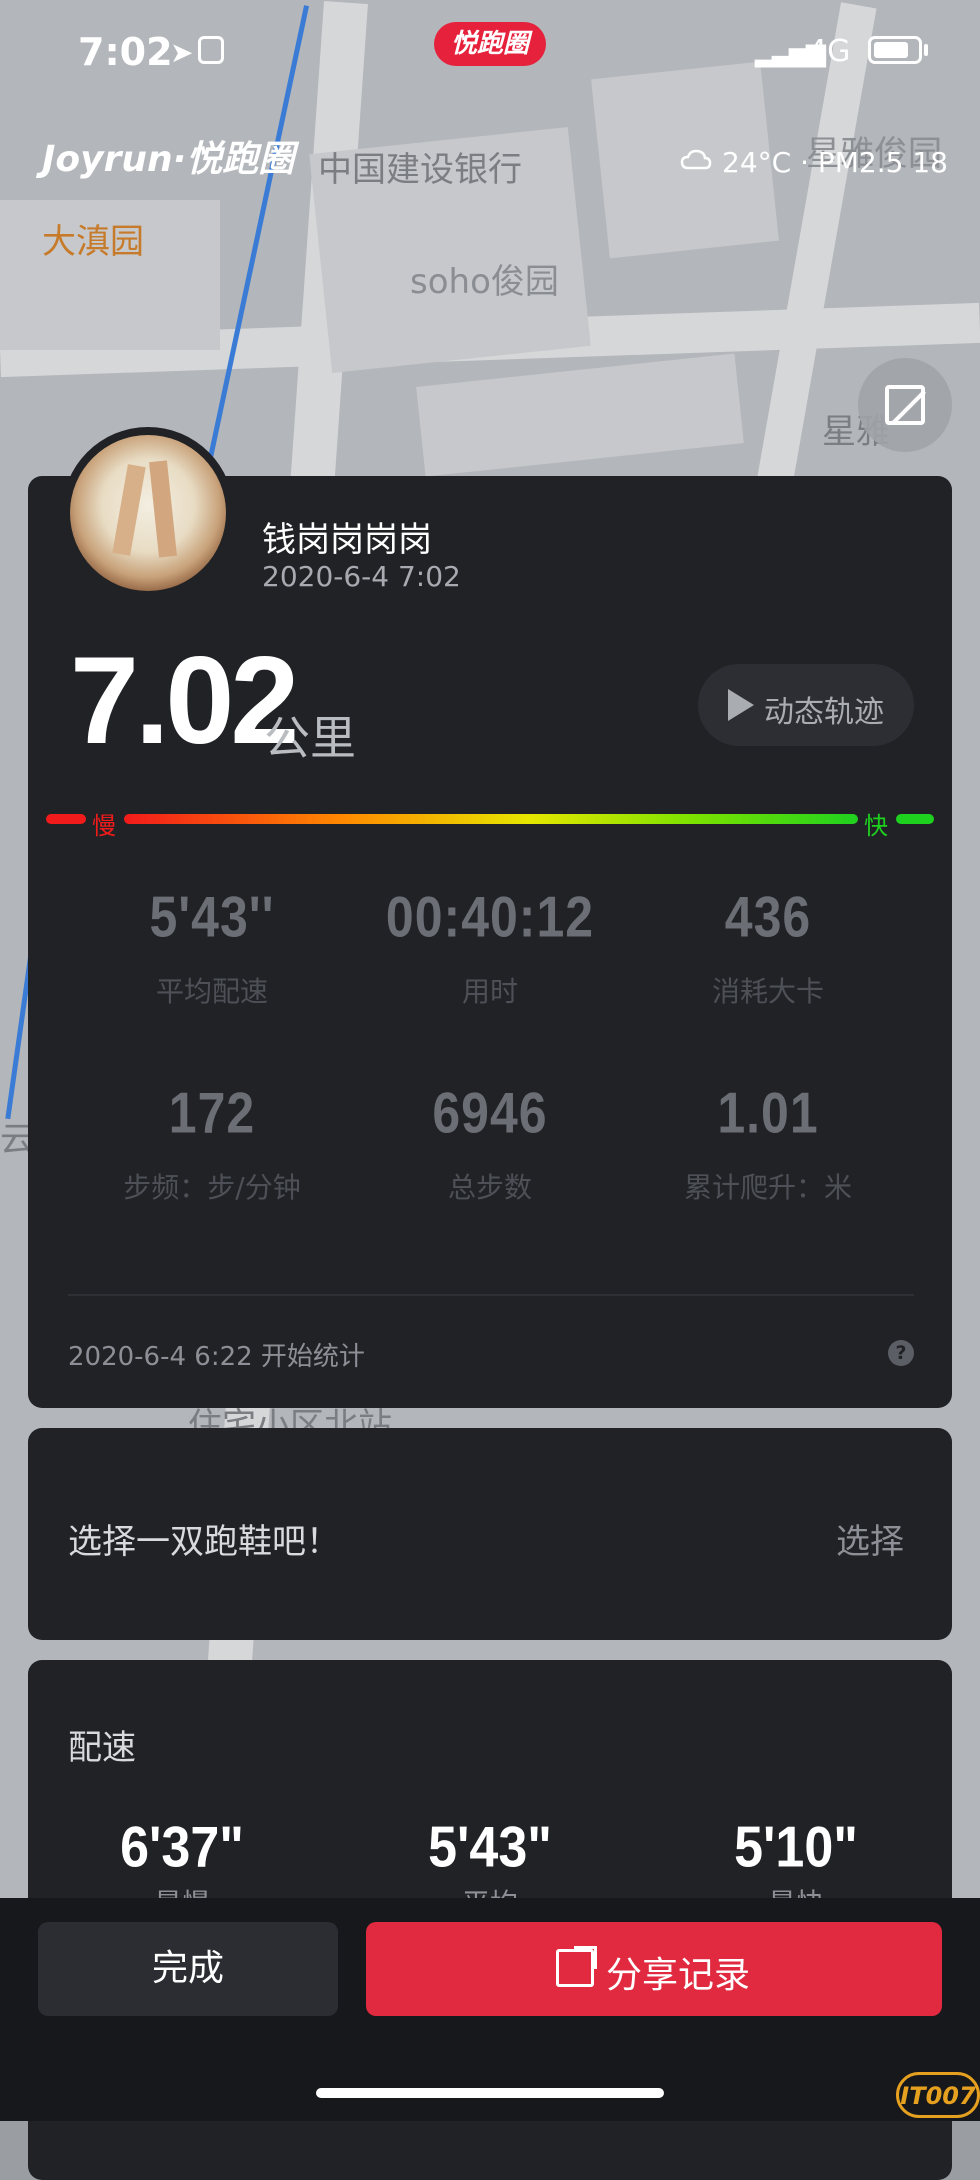  I want to click on shoe-prompt: 选择一双跑鞋吧！, so click(204, 1542).